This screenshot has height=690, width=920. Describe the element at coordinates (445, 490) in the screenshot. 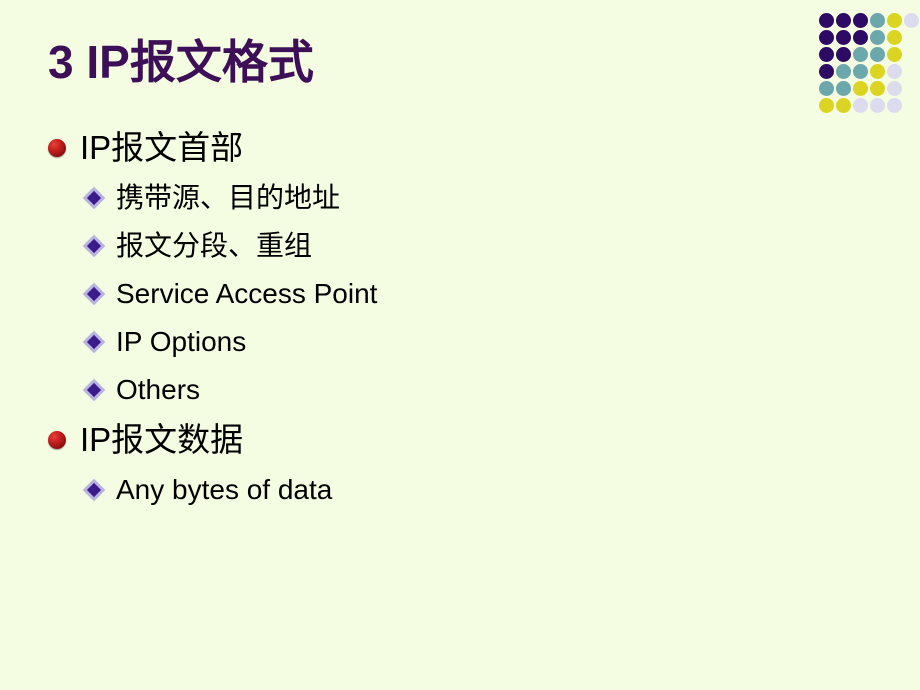

I see `list-item: Any bytes of data` at that location.